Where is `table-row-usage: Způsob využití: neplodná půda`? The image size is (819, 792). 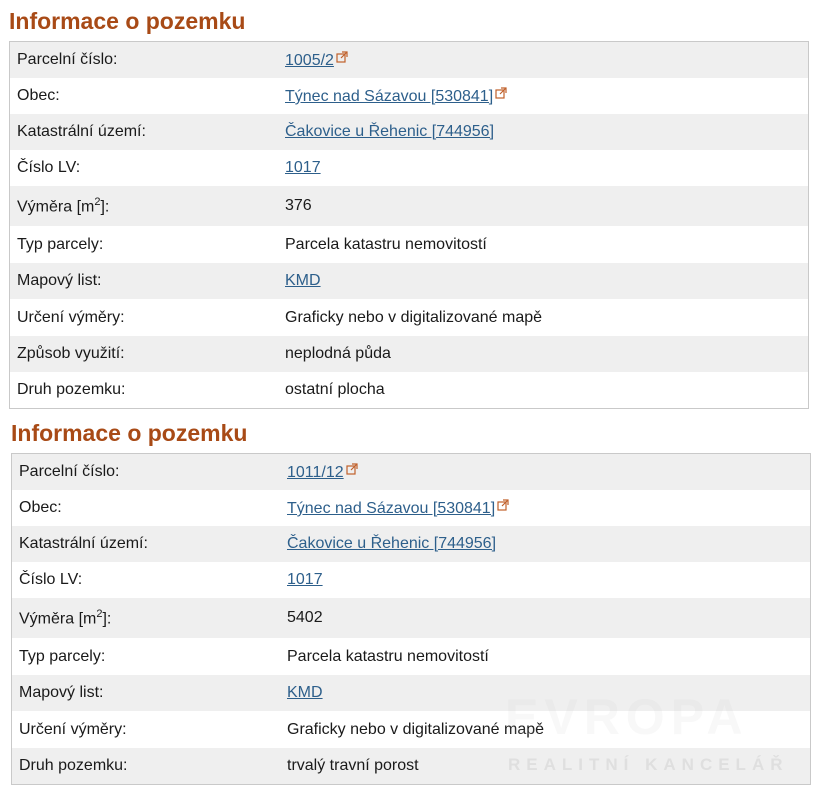 table-row-usage: Způsob využití: neplodná půda is located at coordinates (409, 354).